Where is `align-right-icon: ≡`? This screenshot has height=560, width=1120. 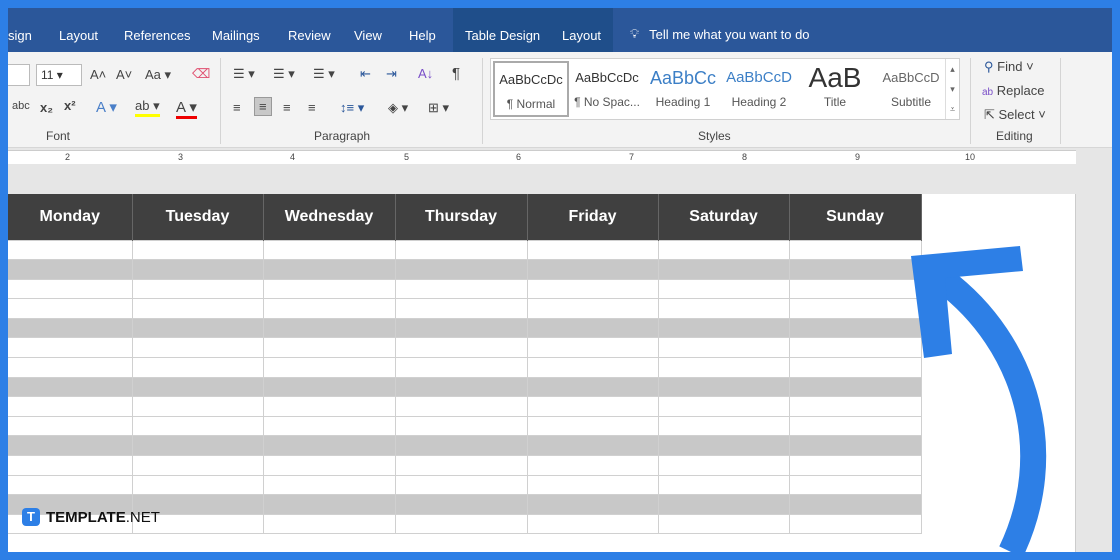
align-right-icon: ≡ is located at coordinates (287, 107).